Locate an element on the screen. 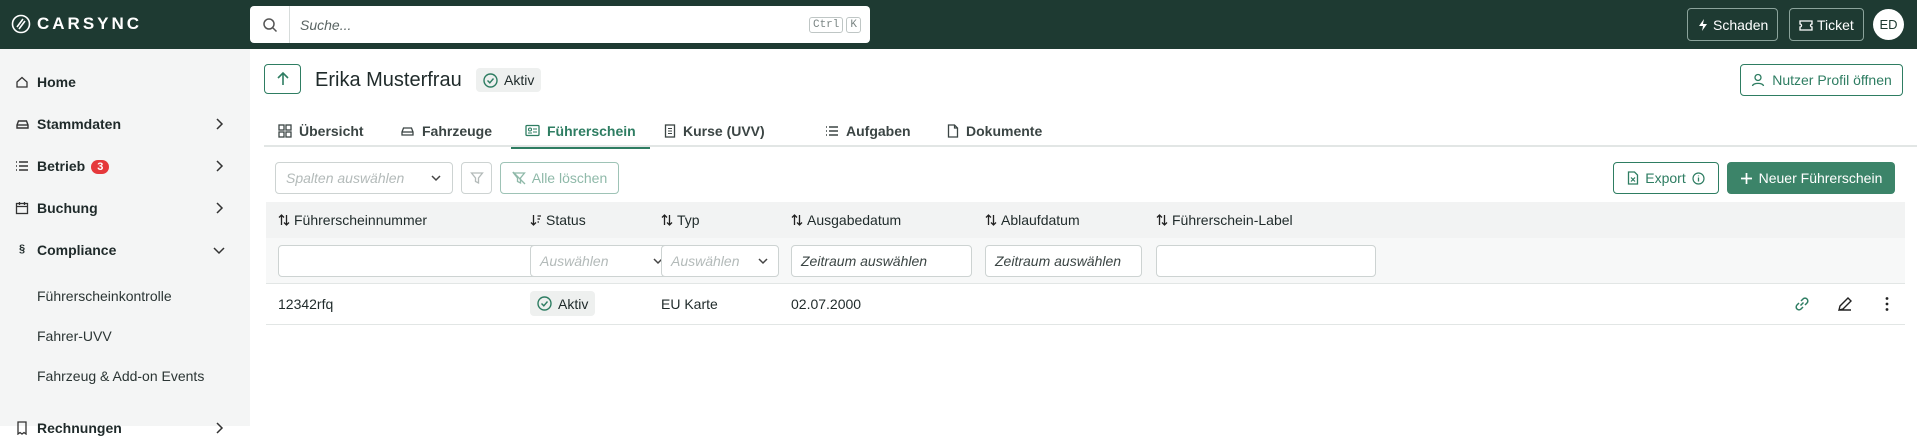 Image resolution: width=1917 pixels, height=446 pixels. column-label: Status is located at coordinates (566, 220).